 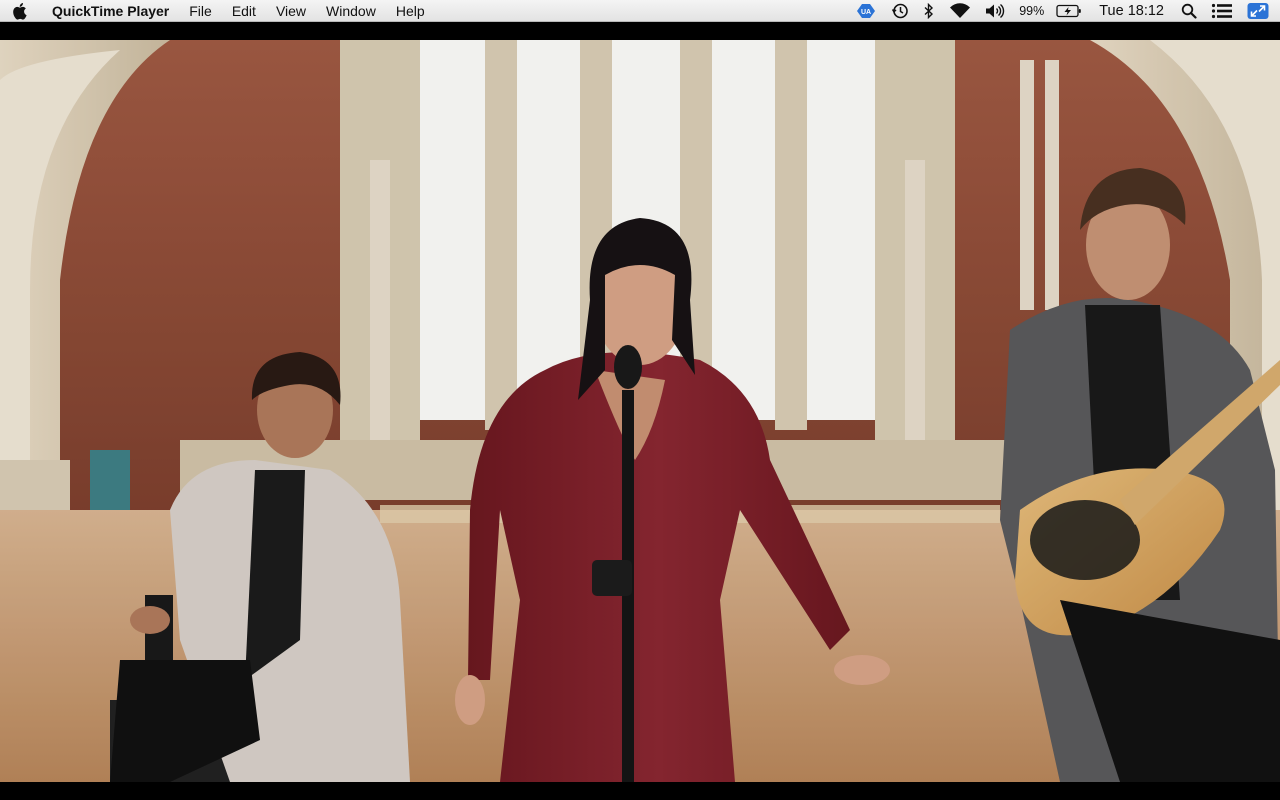 What do you see at coordinates (351, 11) in the screenshot?
I see `menu-window: Window` at bounding box center [351, 11].